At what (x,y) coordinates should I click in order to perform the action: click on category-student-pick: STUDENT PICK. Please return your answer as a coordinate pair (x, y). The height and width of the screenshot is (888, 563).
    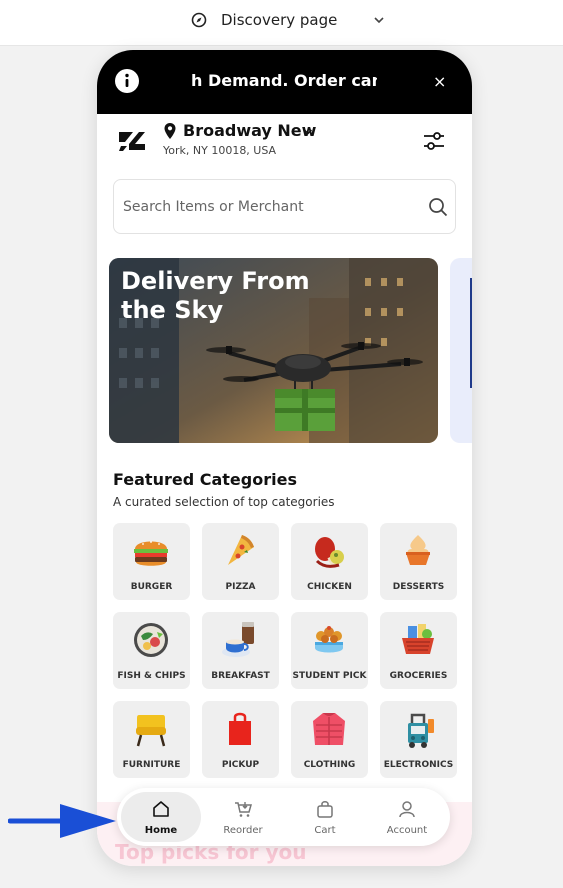
    Looking at the image, I should click on (329, 650).